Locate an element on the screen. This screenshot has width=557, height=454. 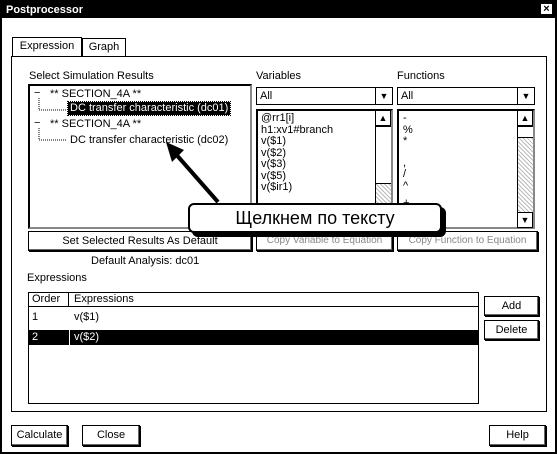
set-default-results-button: Set Selected Results As Default is located at coordinates (140, 241).